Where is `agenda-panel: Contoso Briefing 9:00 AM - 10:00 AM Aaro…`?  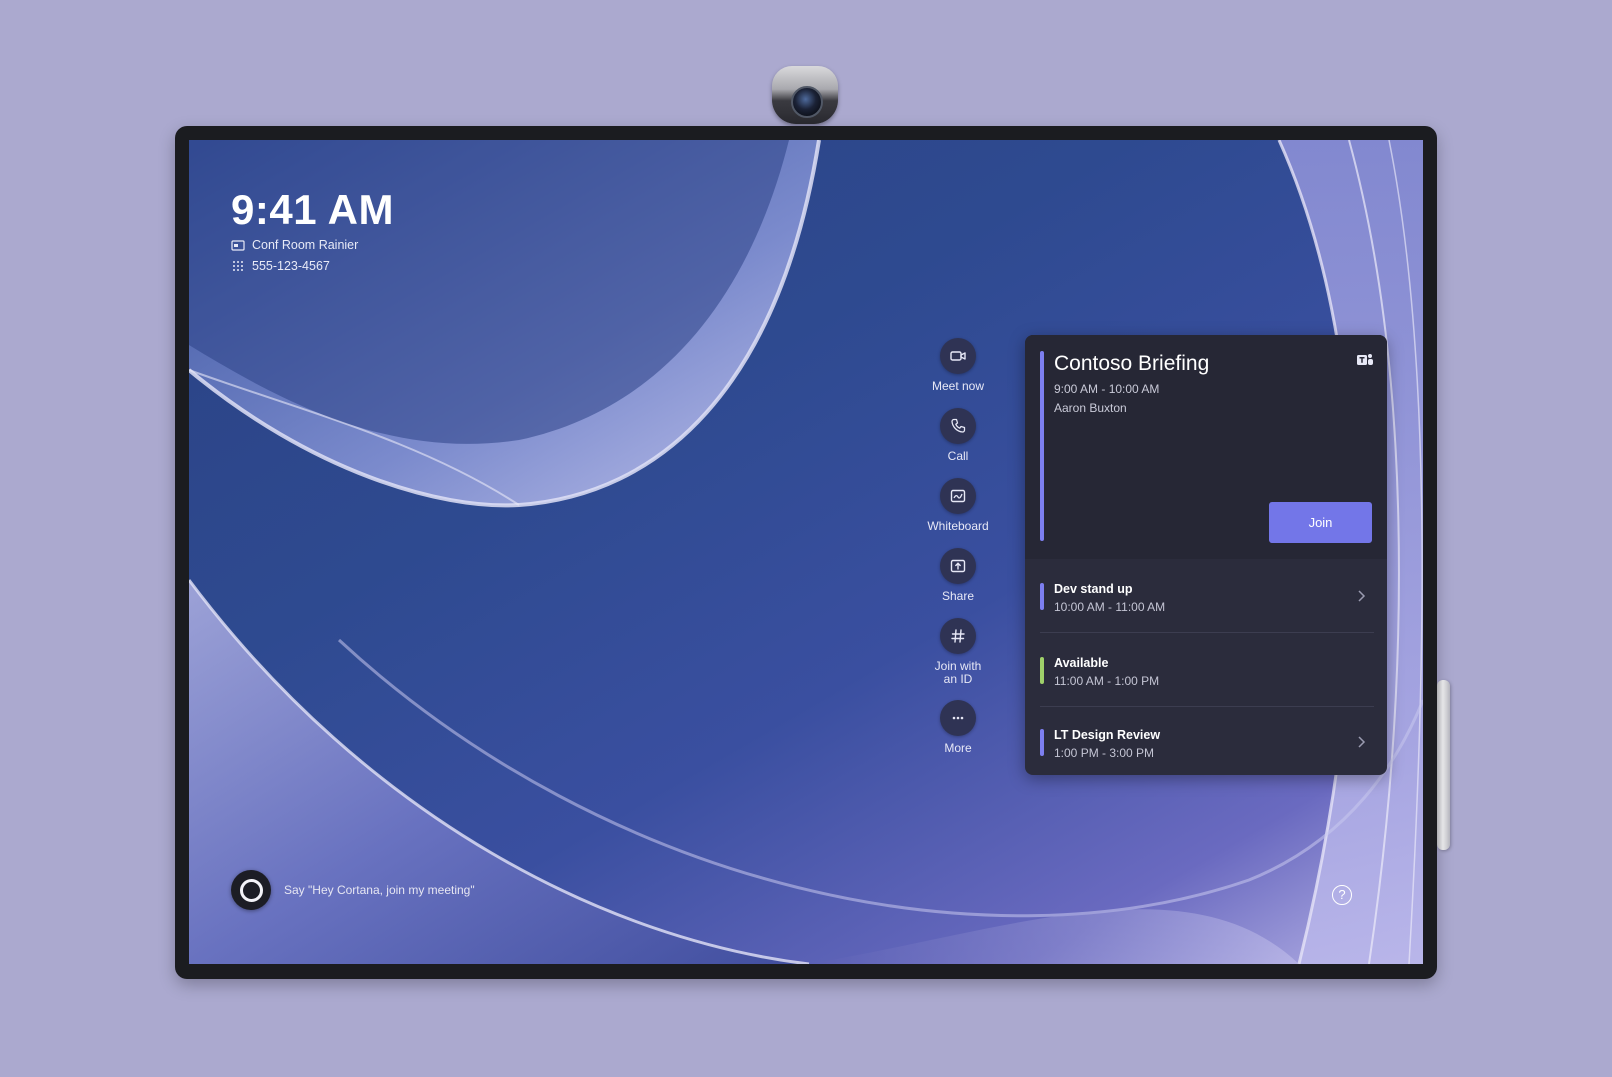
agenda-panel: Contoso Briefing 9:00 AM - 10:00 AM Aaro… is located at coordinates (1206, 555).